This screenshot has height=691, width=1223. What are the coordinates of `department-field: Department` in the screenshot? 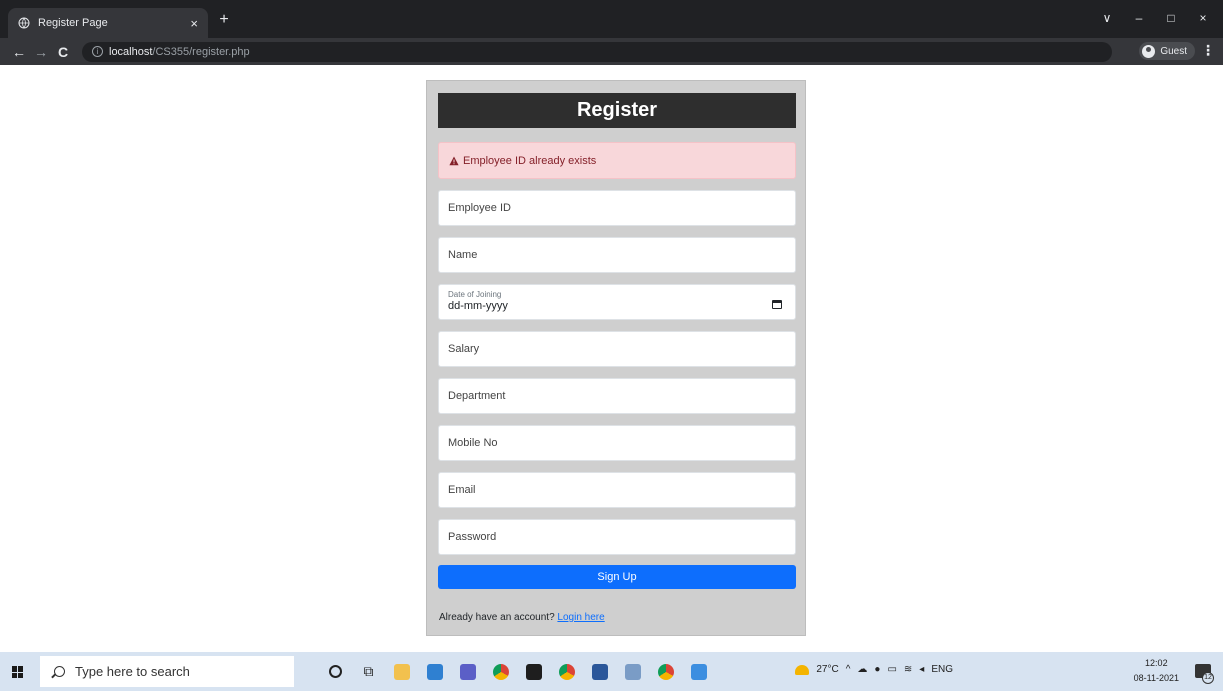 It's located at (617, 396).